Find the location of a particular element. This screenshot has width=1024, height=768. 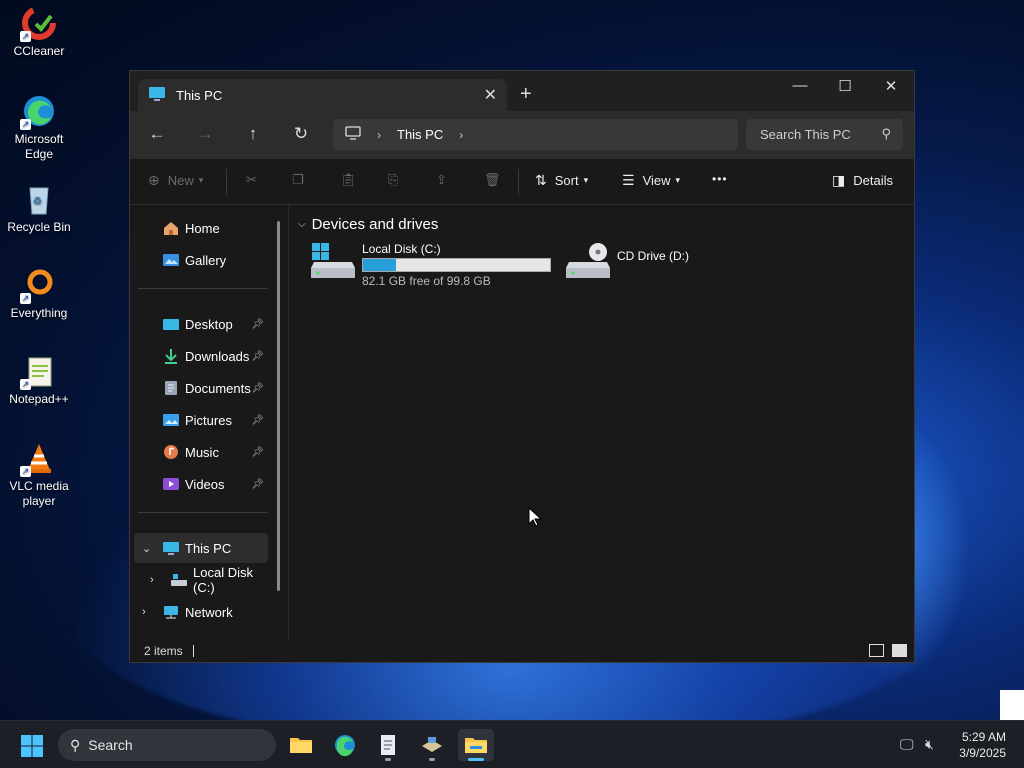

sidebar-item-local-disk: › Local Disk (C:) is located at coordinates (201, 580).